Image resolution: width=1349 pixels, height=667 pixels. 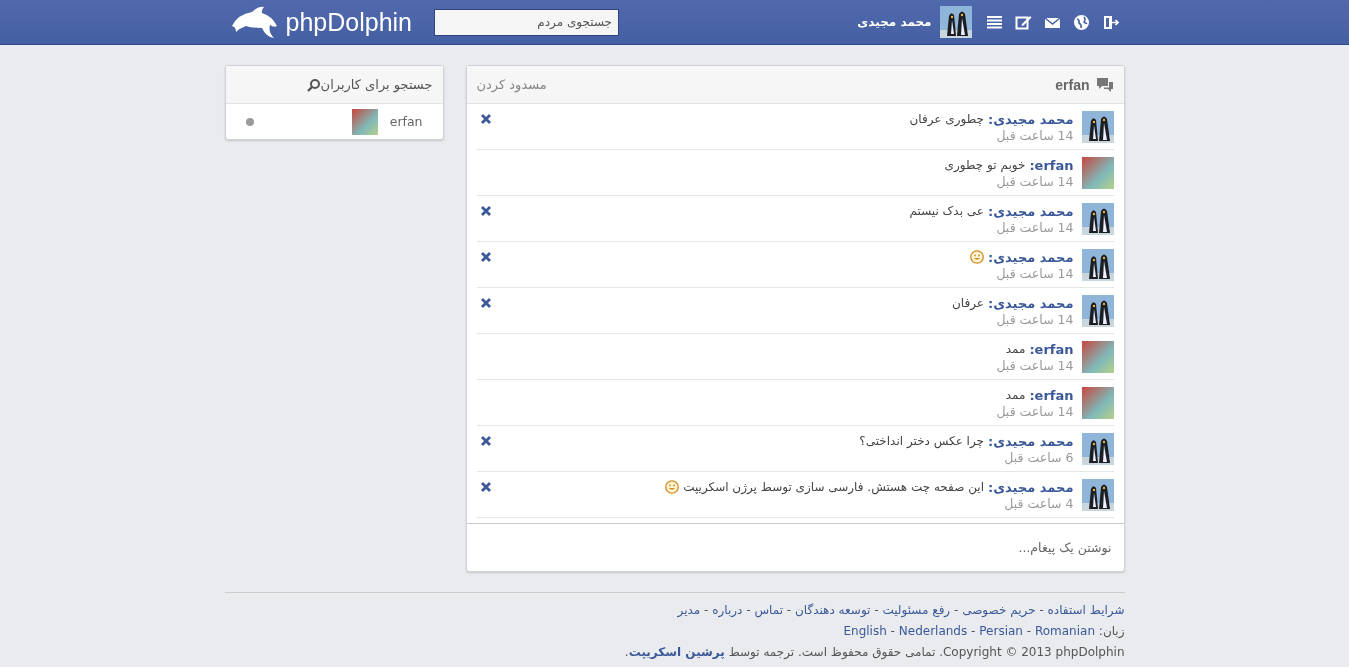 I want to click on chat-icon, so click(x=1104, y=84).